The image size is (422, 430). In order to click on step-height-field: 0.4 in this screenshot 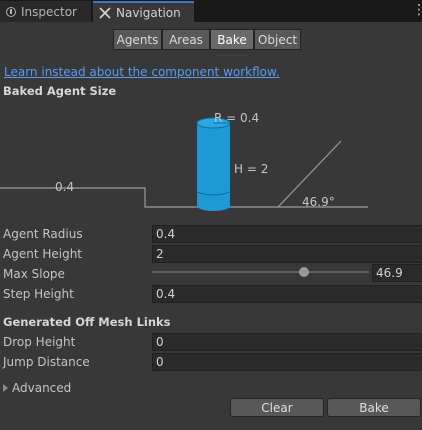, I will do `click(287, 294)`.